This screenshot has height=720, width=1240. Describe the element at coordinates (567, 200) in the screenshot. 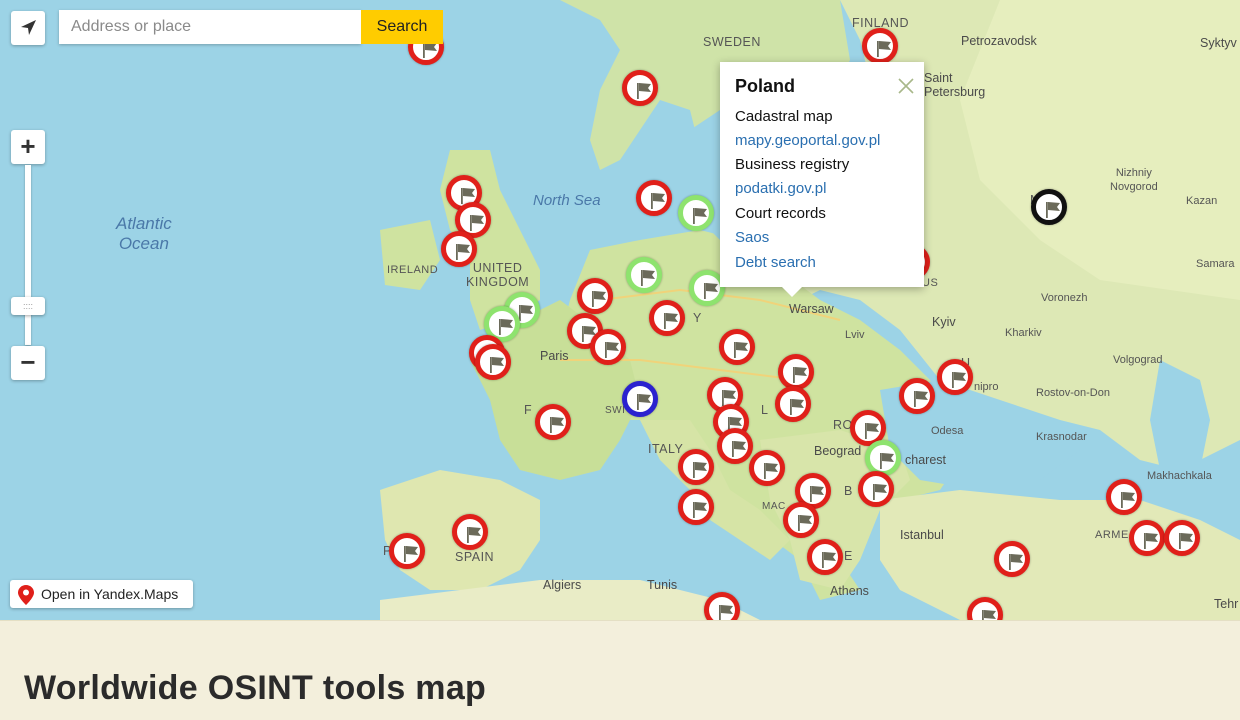

I see `label-north-sea: North Sea` at that location.